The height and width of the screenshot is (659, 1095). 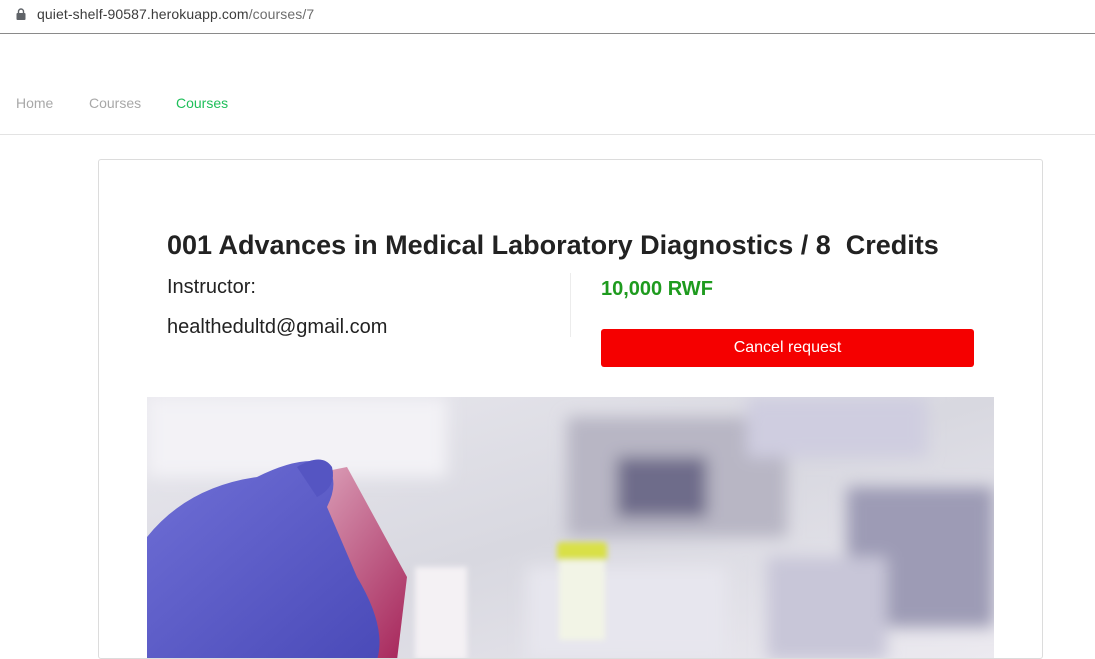 I want to click on instructor-email: healthedultd@gmail.com, so click(x=277, y=327).